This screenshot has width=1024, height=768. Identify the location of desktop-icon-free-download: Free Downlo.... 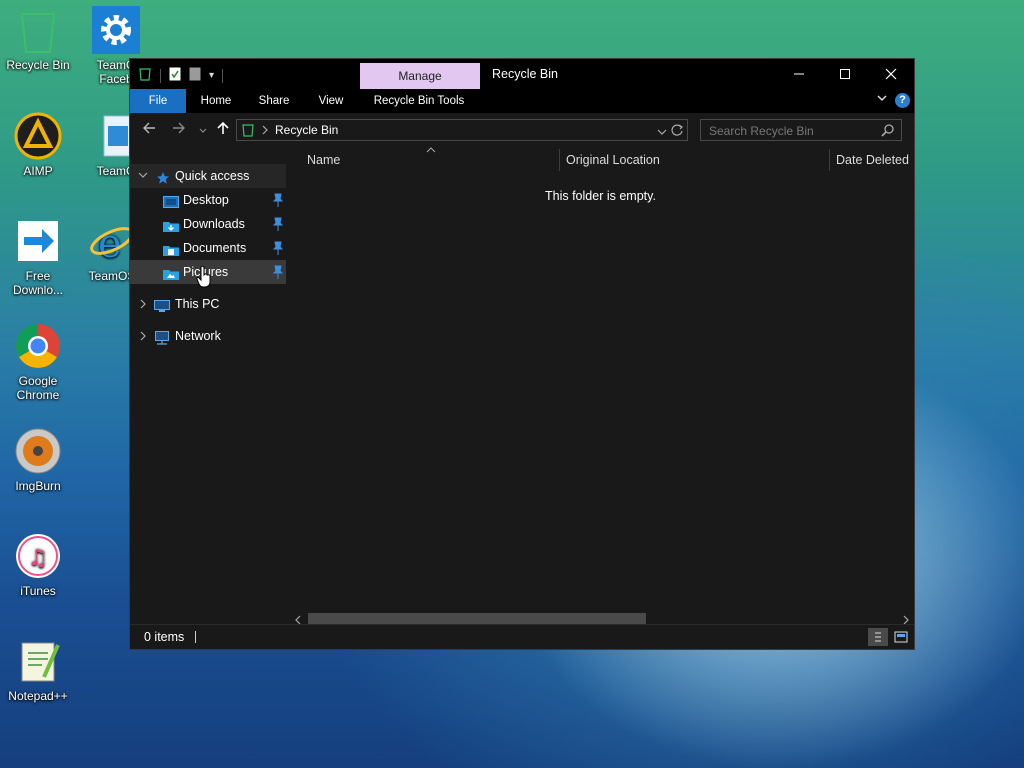
(38, 257).